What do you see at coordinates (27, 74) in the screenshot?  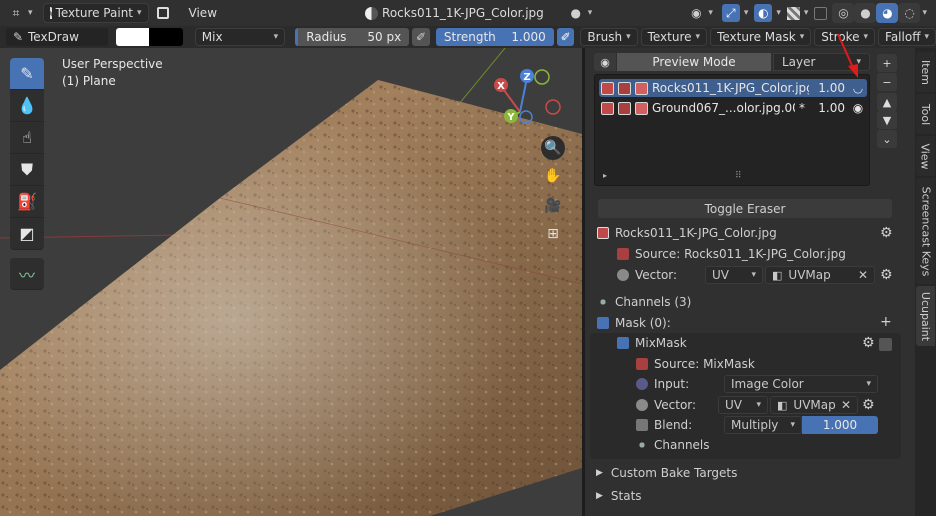 I see `draw-tool-button: ✎` at bounding box center [27, 74].